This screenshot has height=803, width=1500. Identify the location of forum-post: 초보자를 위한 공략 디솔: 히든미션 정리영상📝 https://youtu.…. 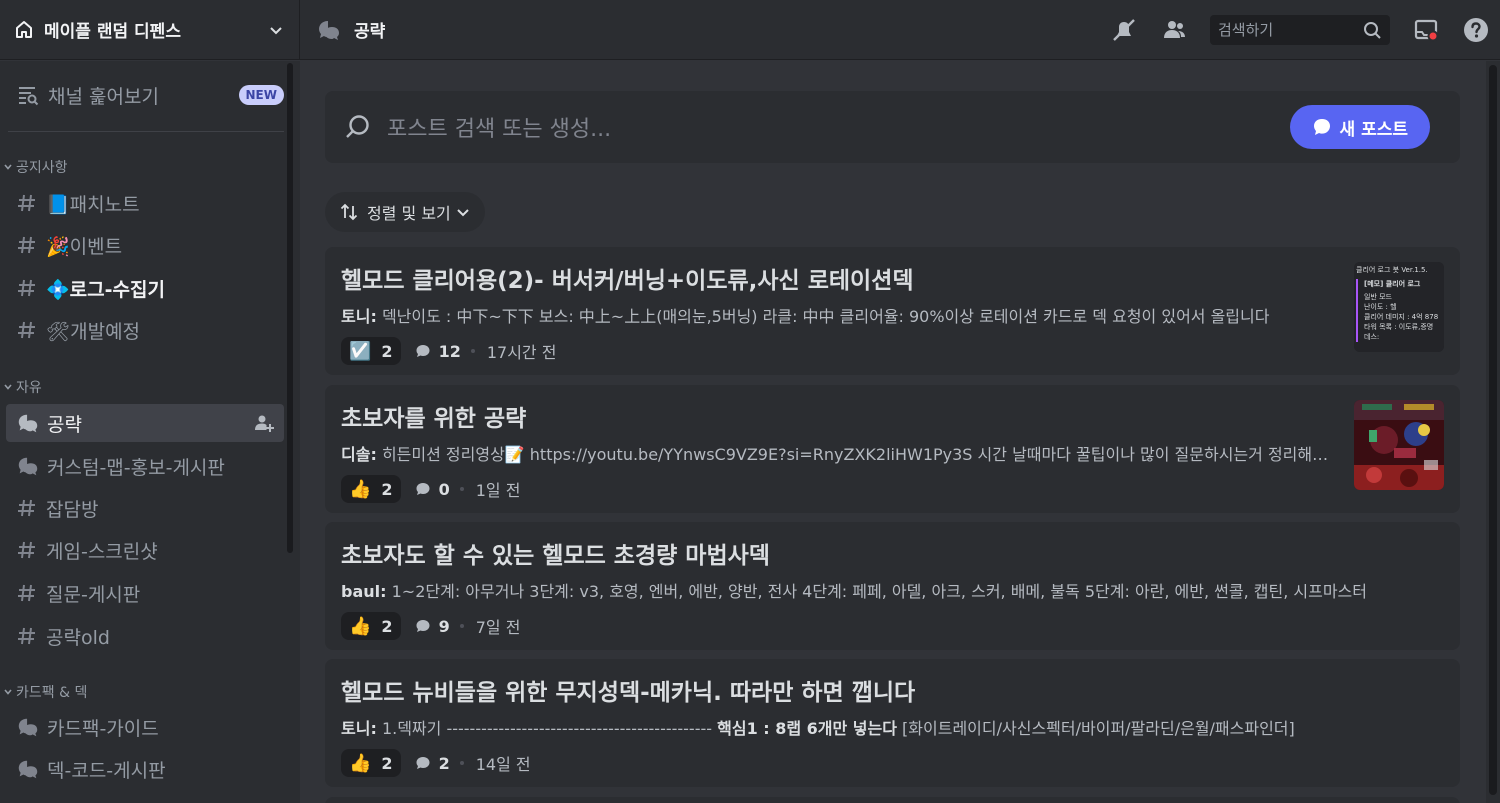
(892, 449).